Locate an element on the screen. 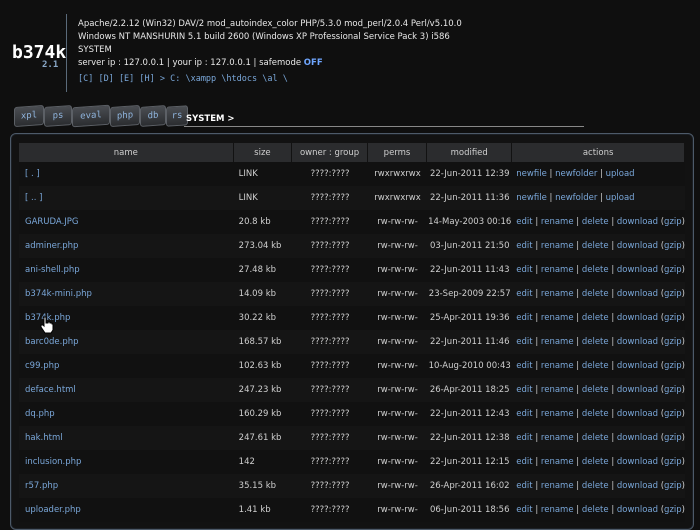 This screenshot has width=700, height=530. header-perms: perms is located at coordinates (397, 152).